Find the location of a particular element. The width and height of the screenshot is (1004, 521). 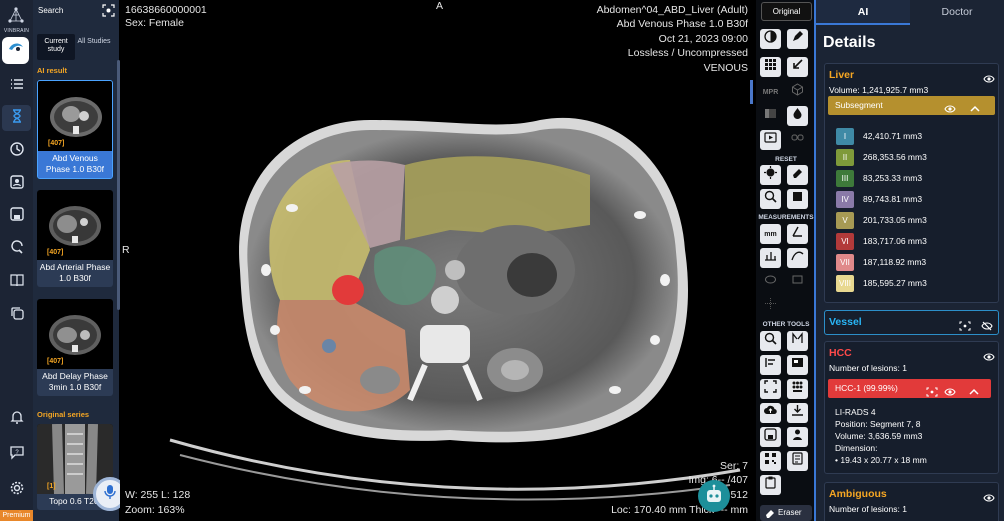

study-datetime: Oct 21, 2023 09:00 is located at coordinates (703, 39).